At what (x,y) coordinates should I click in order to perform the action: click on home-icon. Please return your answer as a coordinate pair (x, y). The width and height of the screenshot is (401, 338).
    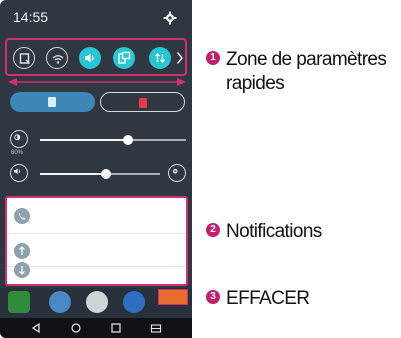
    Looking at the image, I should click on (76, 328).